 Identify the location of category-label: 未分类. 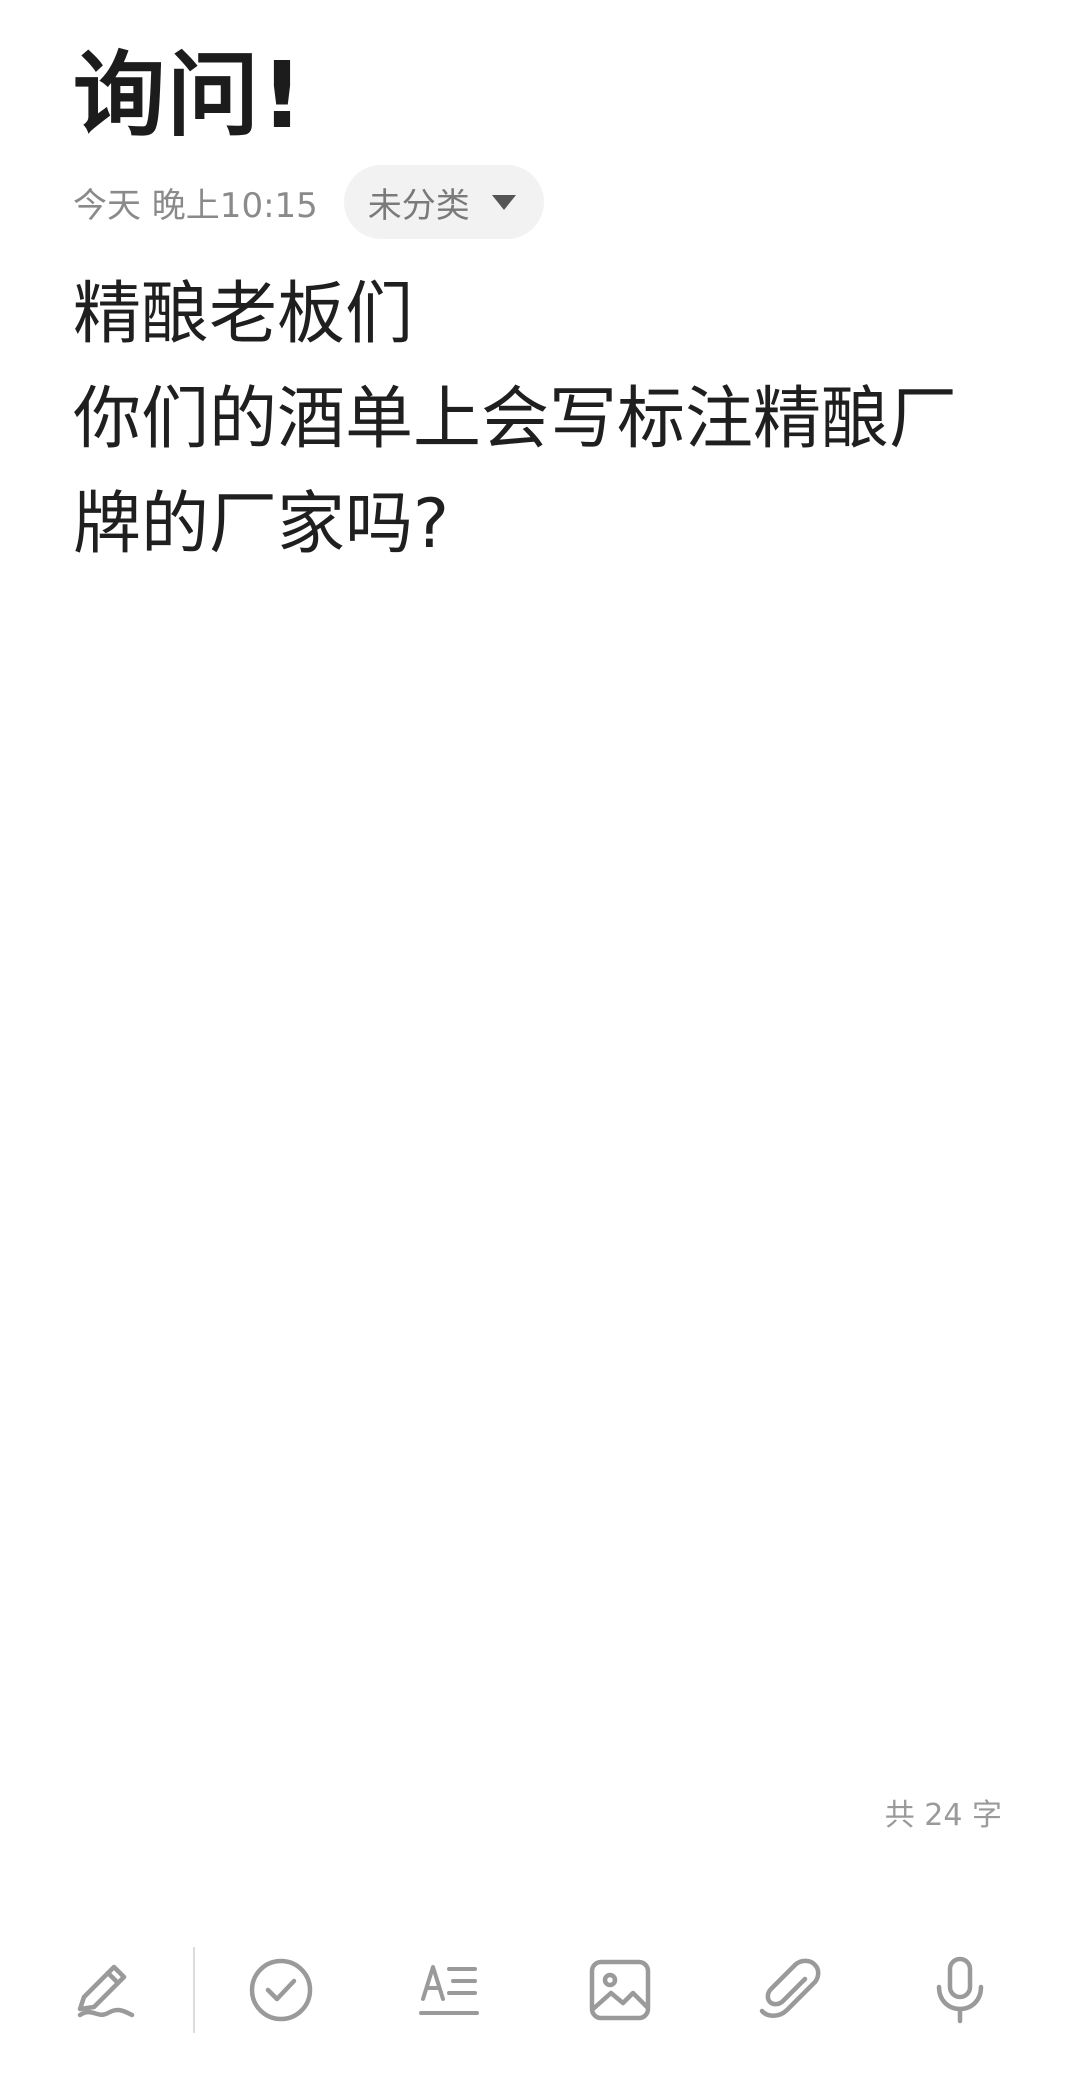
(418, 205).